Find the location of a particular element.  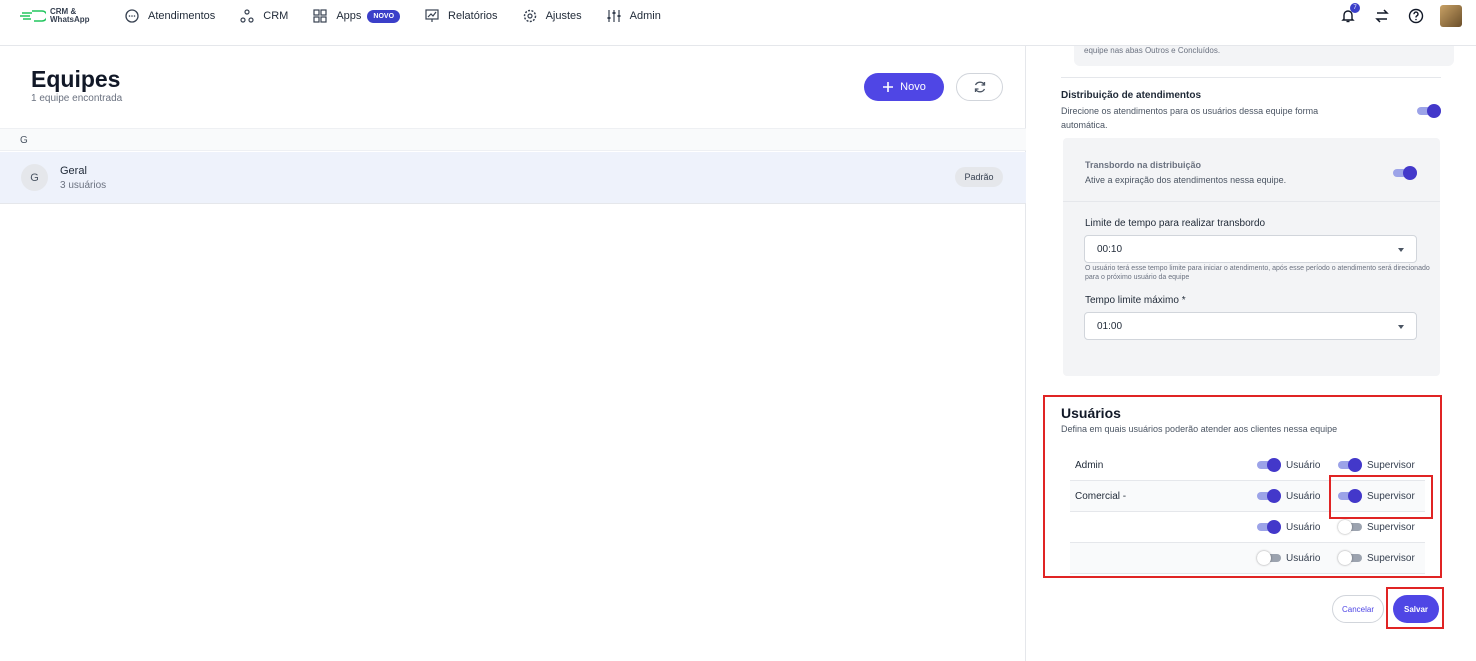

presentation-chart-icon is located at coordinates (432, 15).